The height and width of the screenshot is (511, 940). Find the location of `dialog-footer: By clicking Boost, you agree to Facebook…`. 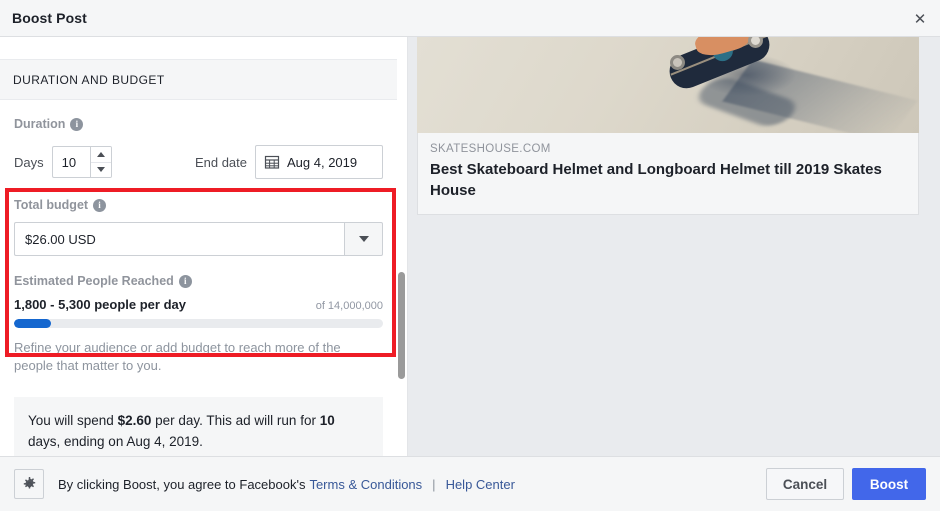

dialog-footer: By clicking Boost, you agree to Facebook… is located at coordinates (470, 483).